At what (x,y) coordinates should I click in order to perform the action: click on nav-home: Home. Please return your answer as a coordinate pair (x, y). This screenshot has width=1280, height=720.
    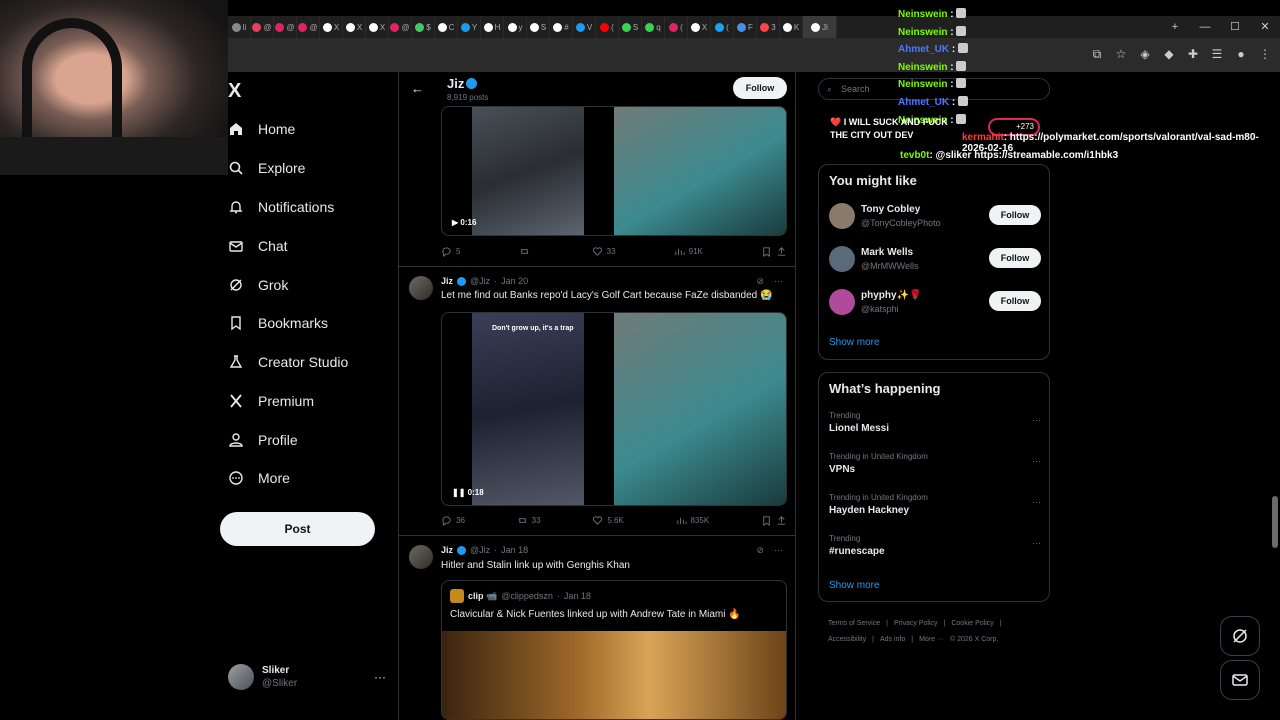
    Looking at the image, I should click on (261, 129).